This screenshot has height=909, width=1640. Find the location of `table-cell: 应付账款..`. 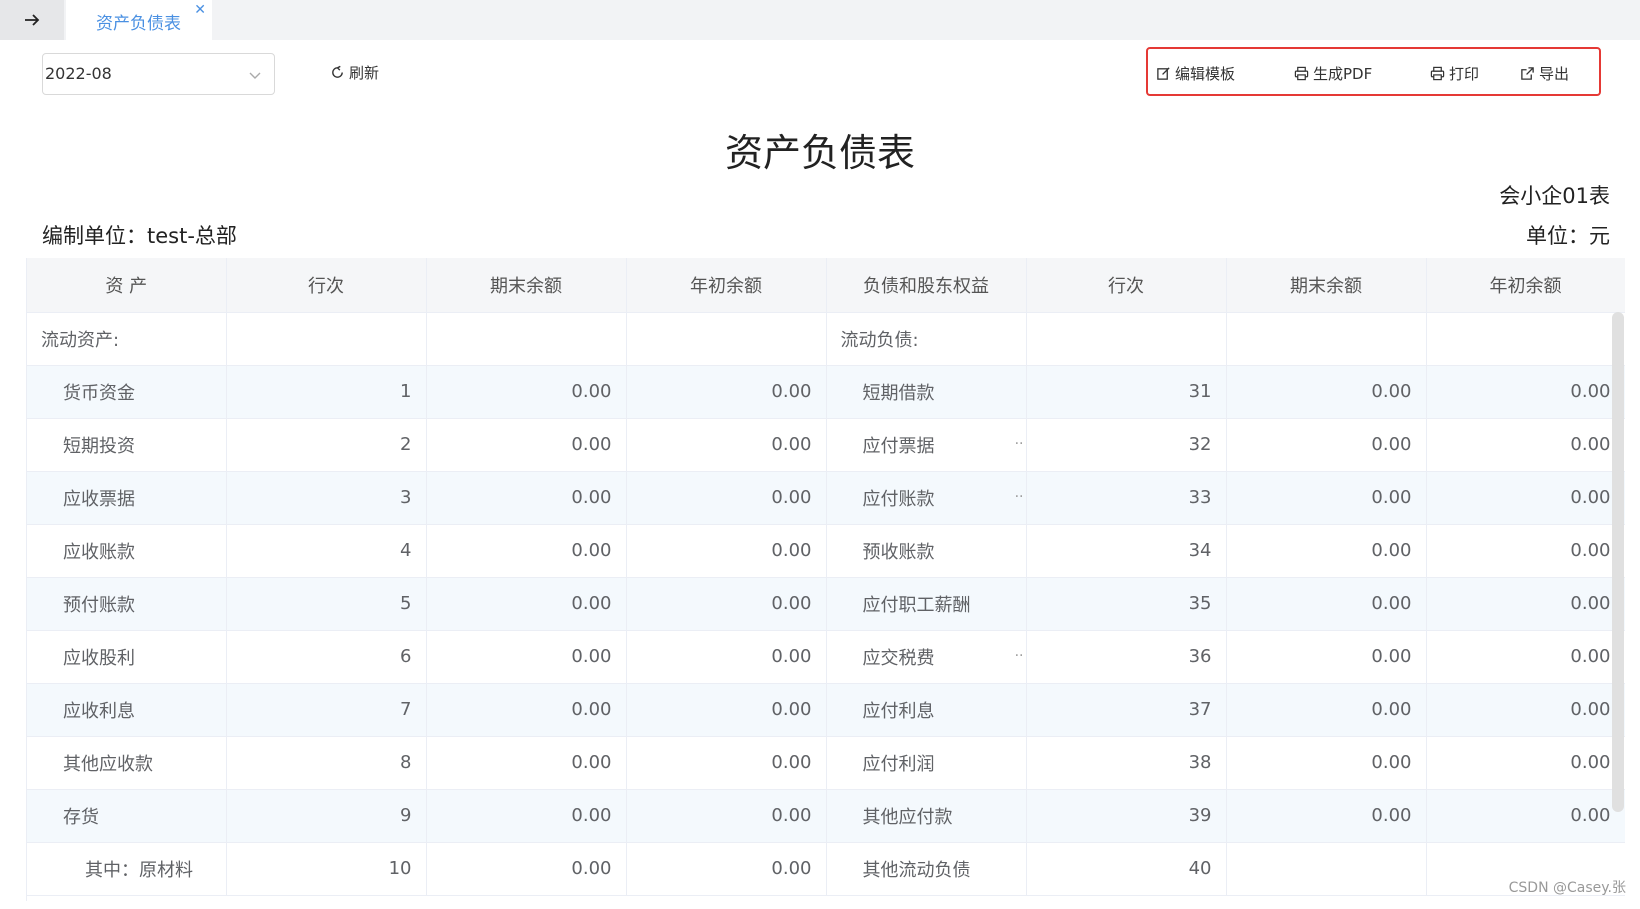

table-cell: 应付账款.. is located at coordinates (926, 498).